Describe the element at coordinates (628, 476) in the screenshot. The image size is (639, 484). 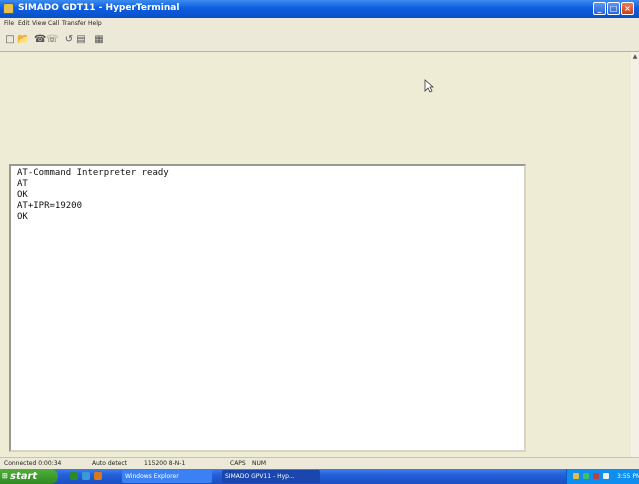
I see `clock: 3:55 PM` at that location.